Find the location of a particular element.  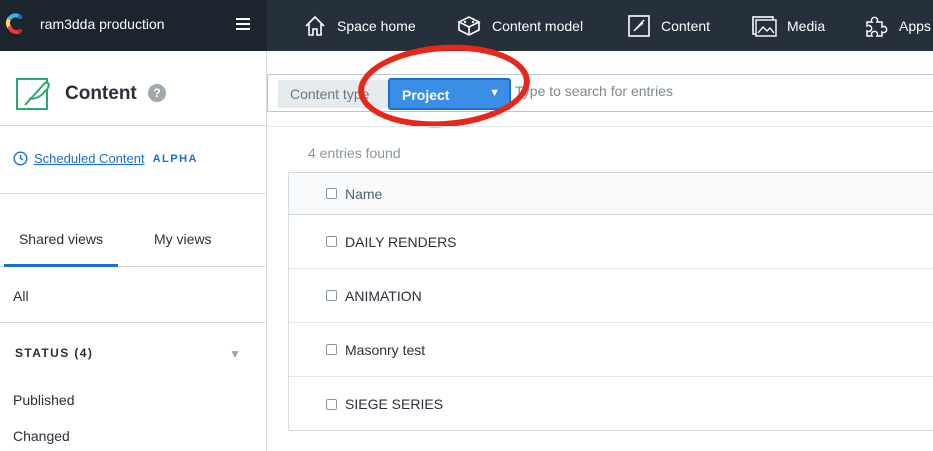

search-input is located at coordinates (715, 91).